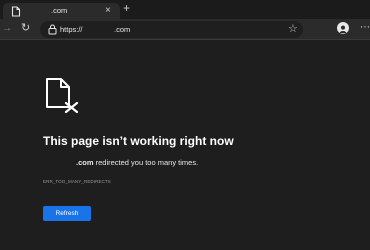 The width and height of the screenshot is (370, 250). I want to click on tab-title: .com, so click(59, 10).